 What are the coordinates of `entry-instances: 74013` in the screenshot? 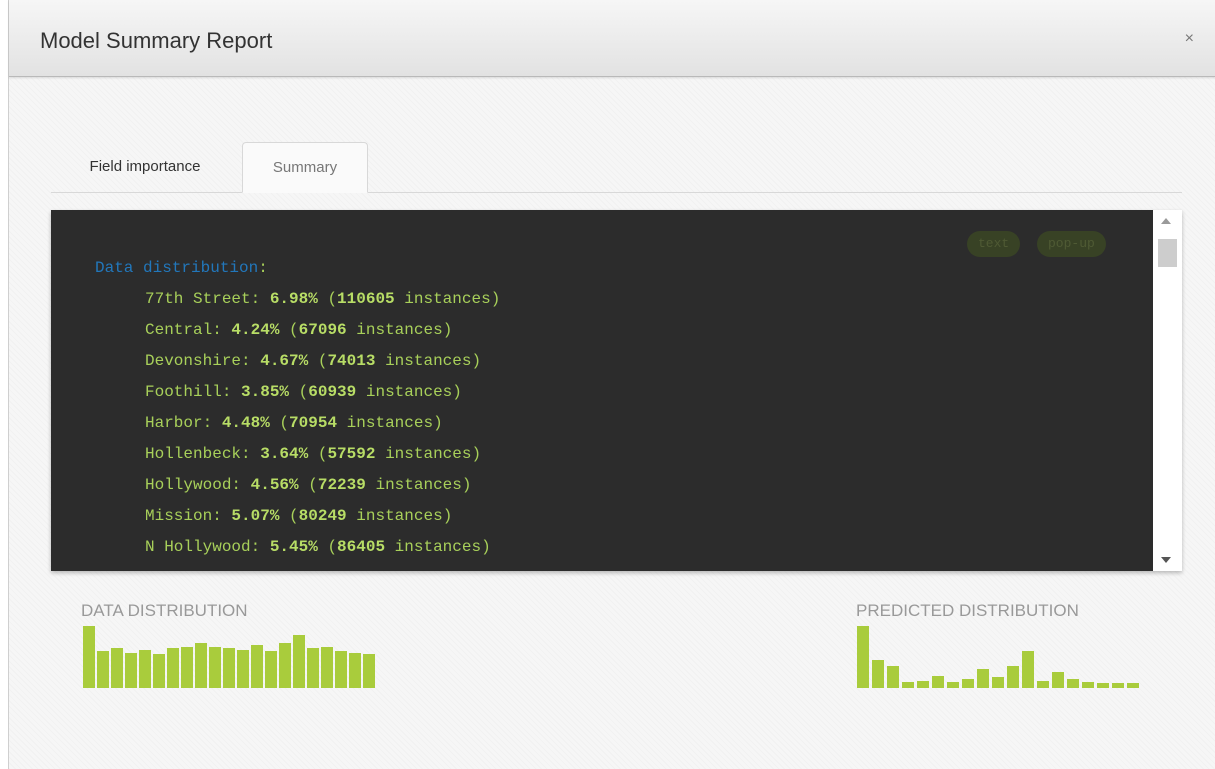 It's located at (351, 361).